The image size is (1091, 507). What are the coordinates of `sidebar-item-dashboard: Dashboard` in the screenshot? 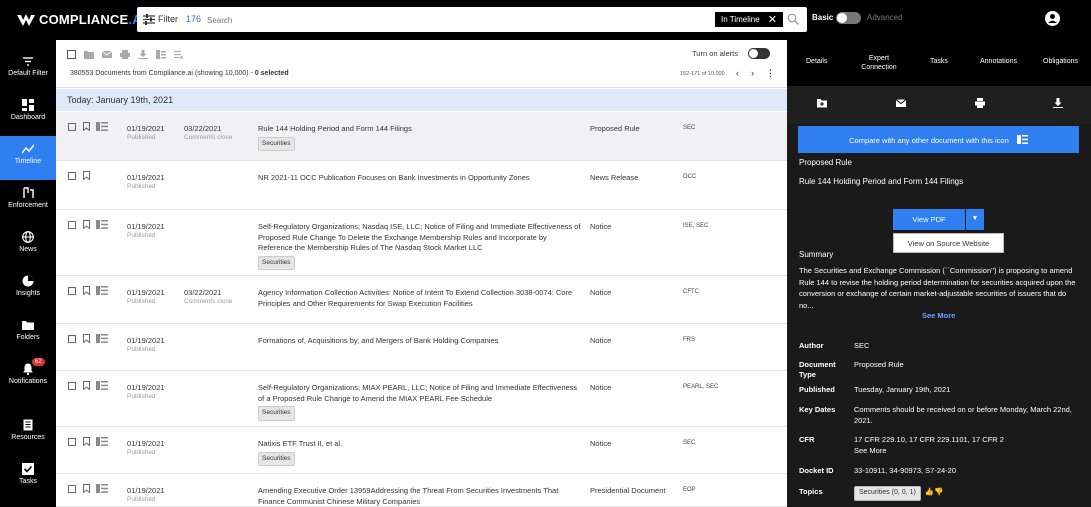 It's located at (28, 114).